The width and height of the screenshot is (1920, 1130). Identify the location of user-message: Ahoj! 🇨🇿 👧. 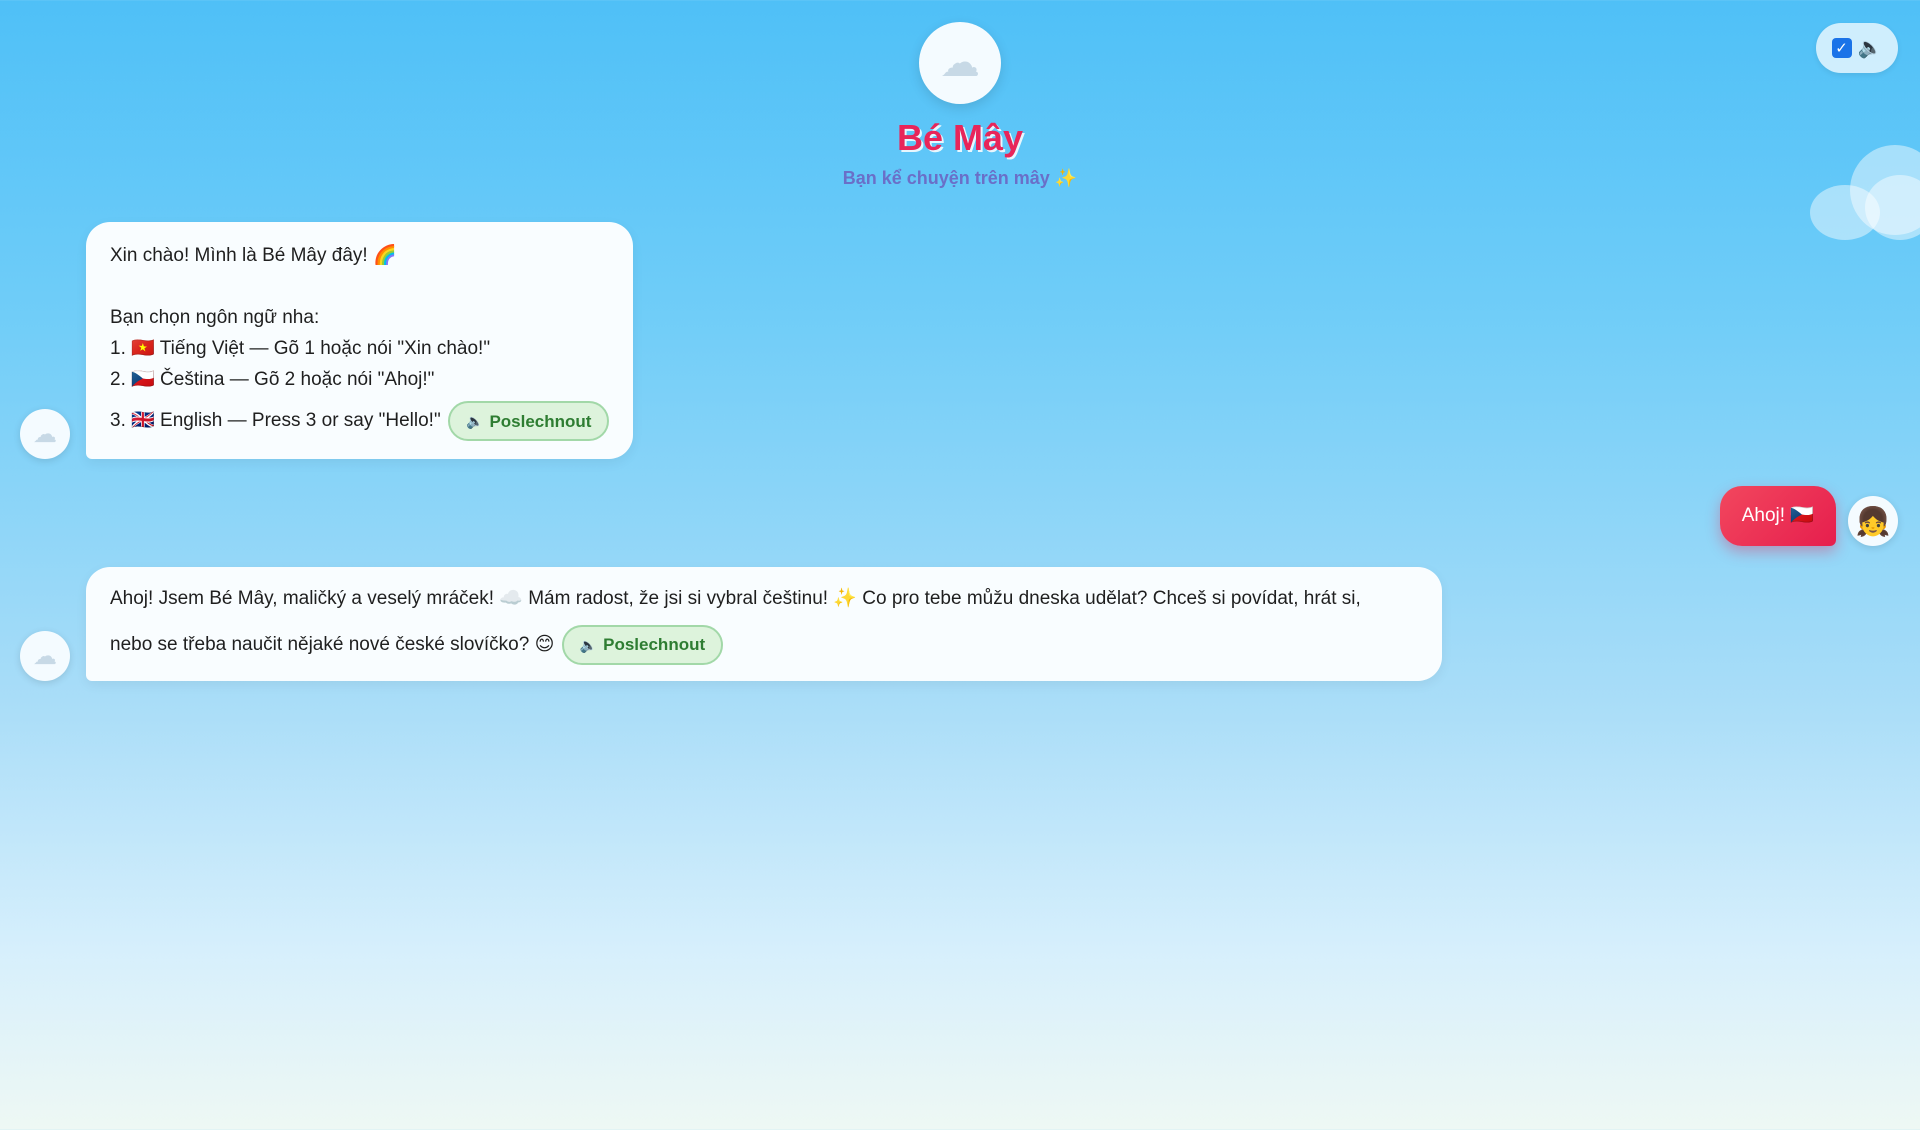
(1808, 516).